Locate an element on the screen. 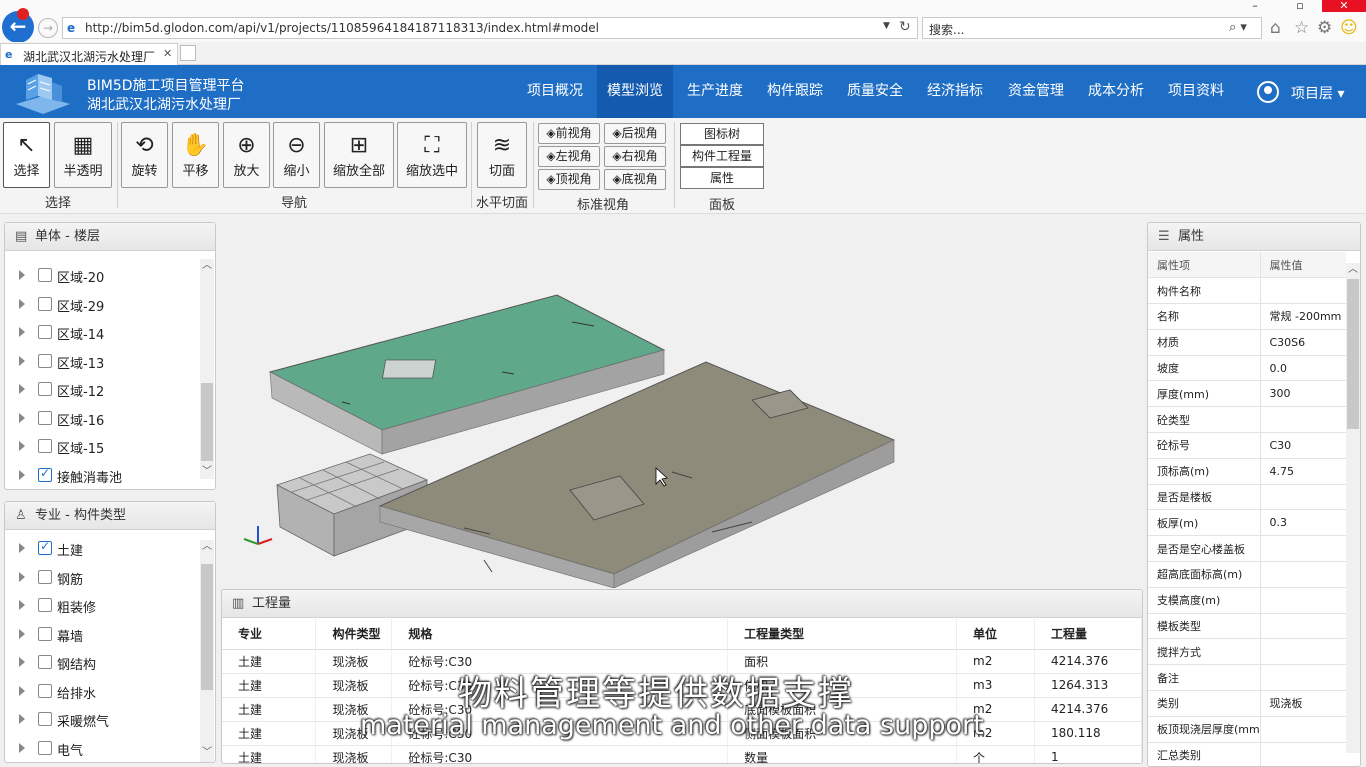  property-row: 板厚(m) 0.3 is located at coordinates (1247, 523).